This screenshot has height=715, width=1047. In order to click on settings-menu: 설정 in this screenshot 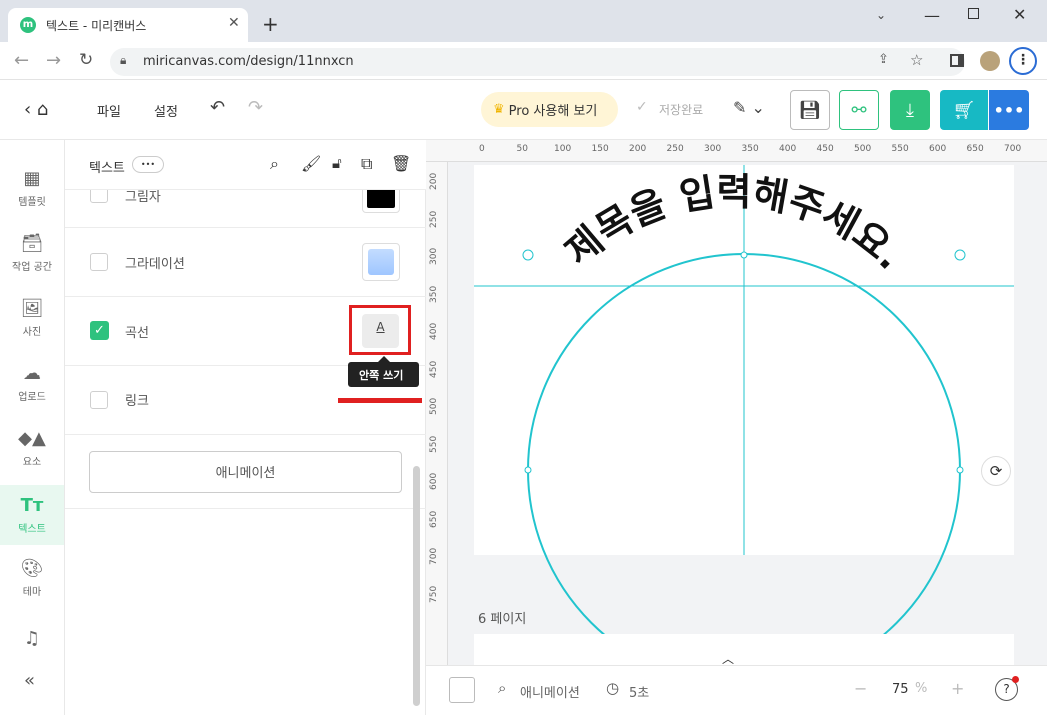, I will do `click(166, 110)`.